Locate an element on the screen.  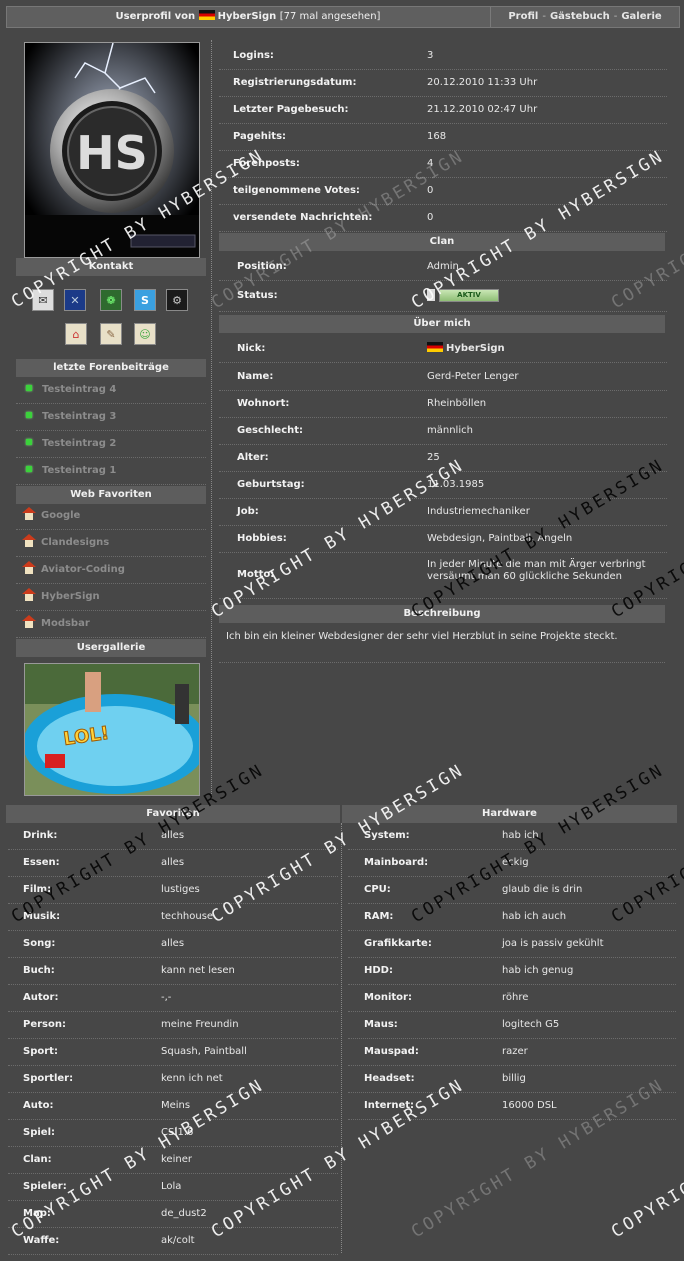
add-buddy-icon: ☺ is located at coordinates (145, 334).